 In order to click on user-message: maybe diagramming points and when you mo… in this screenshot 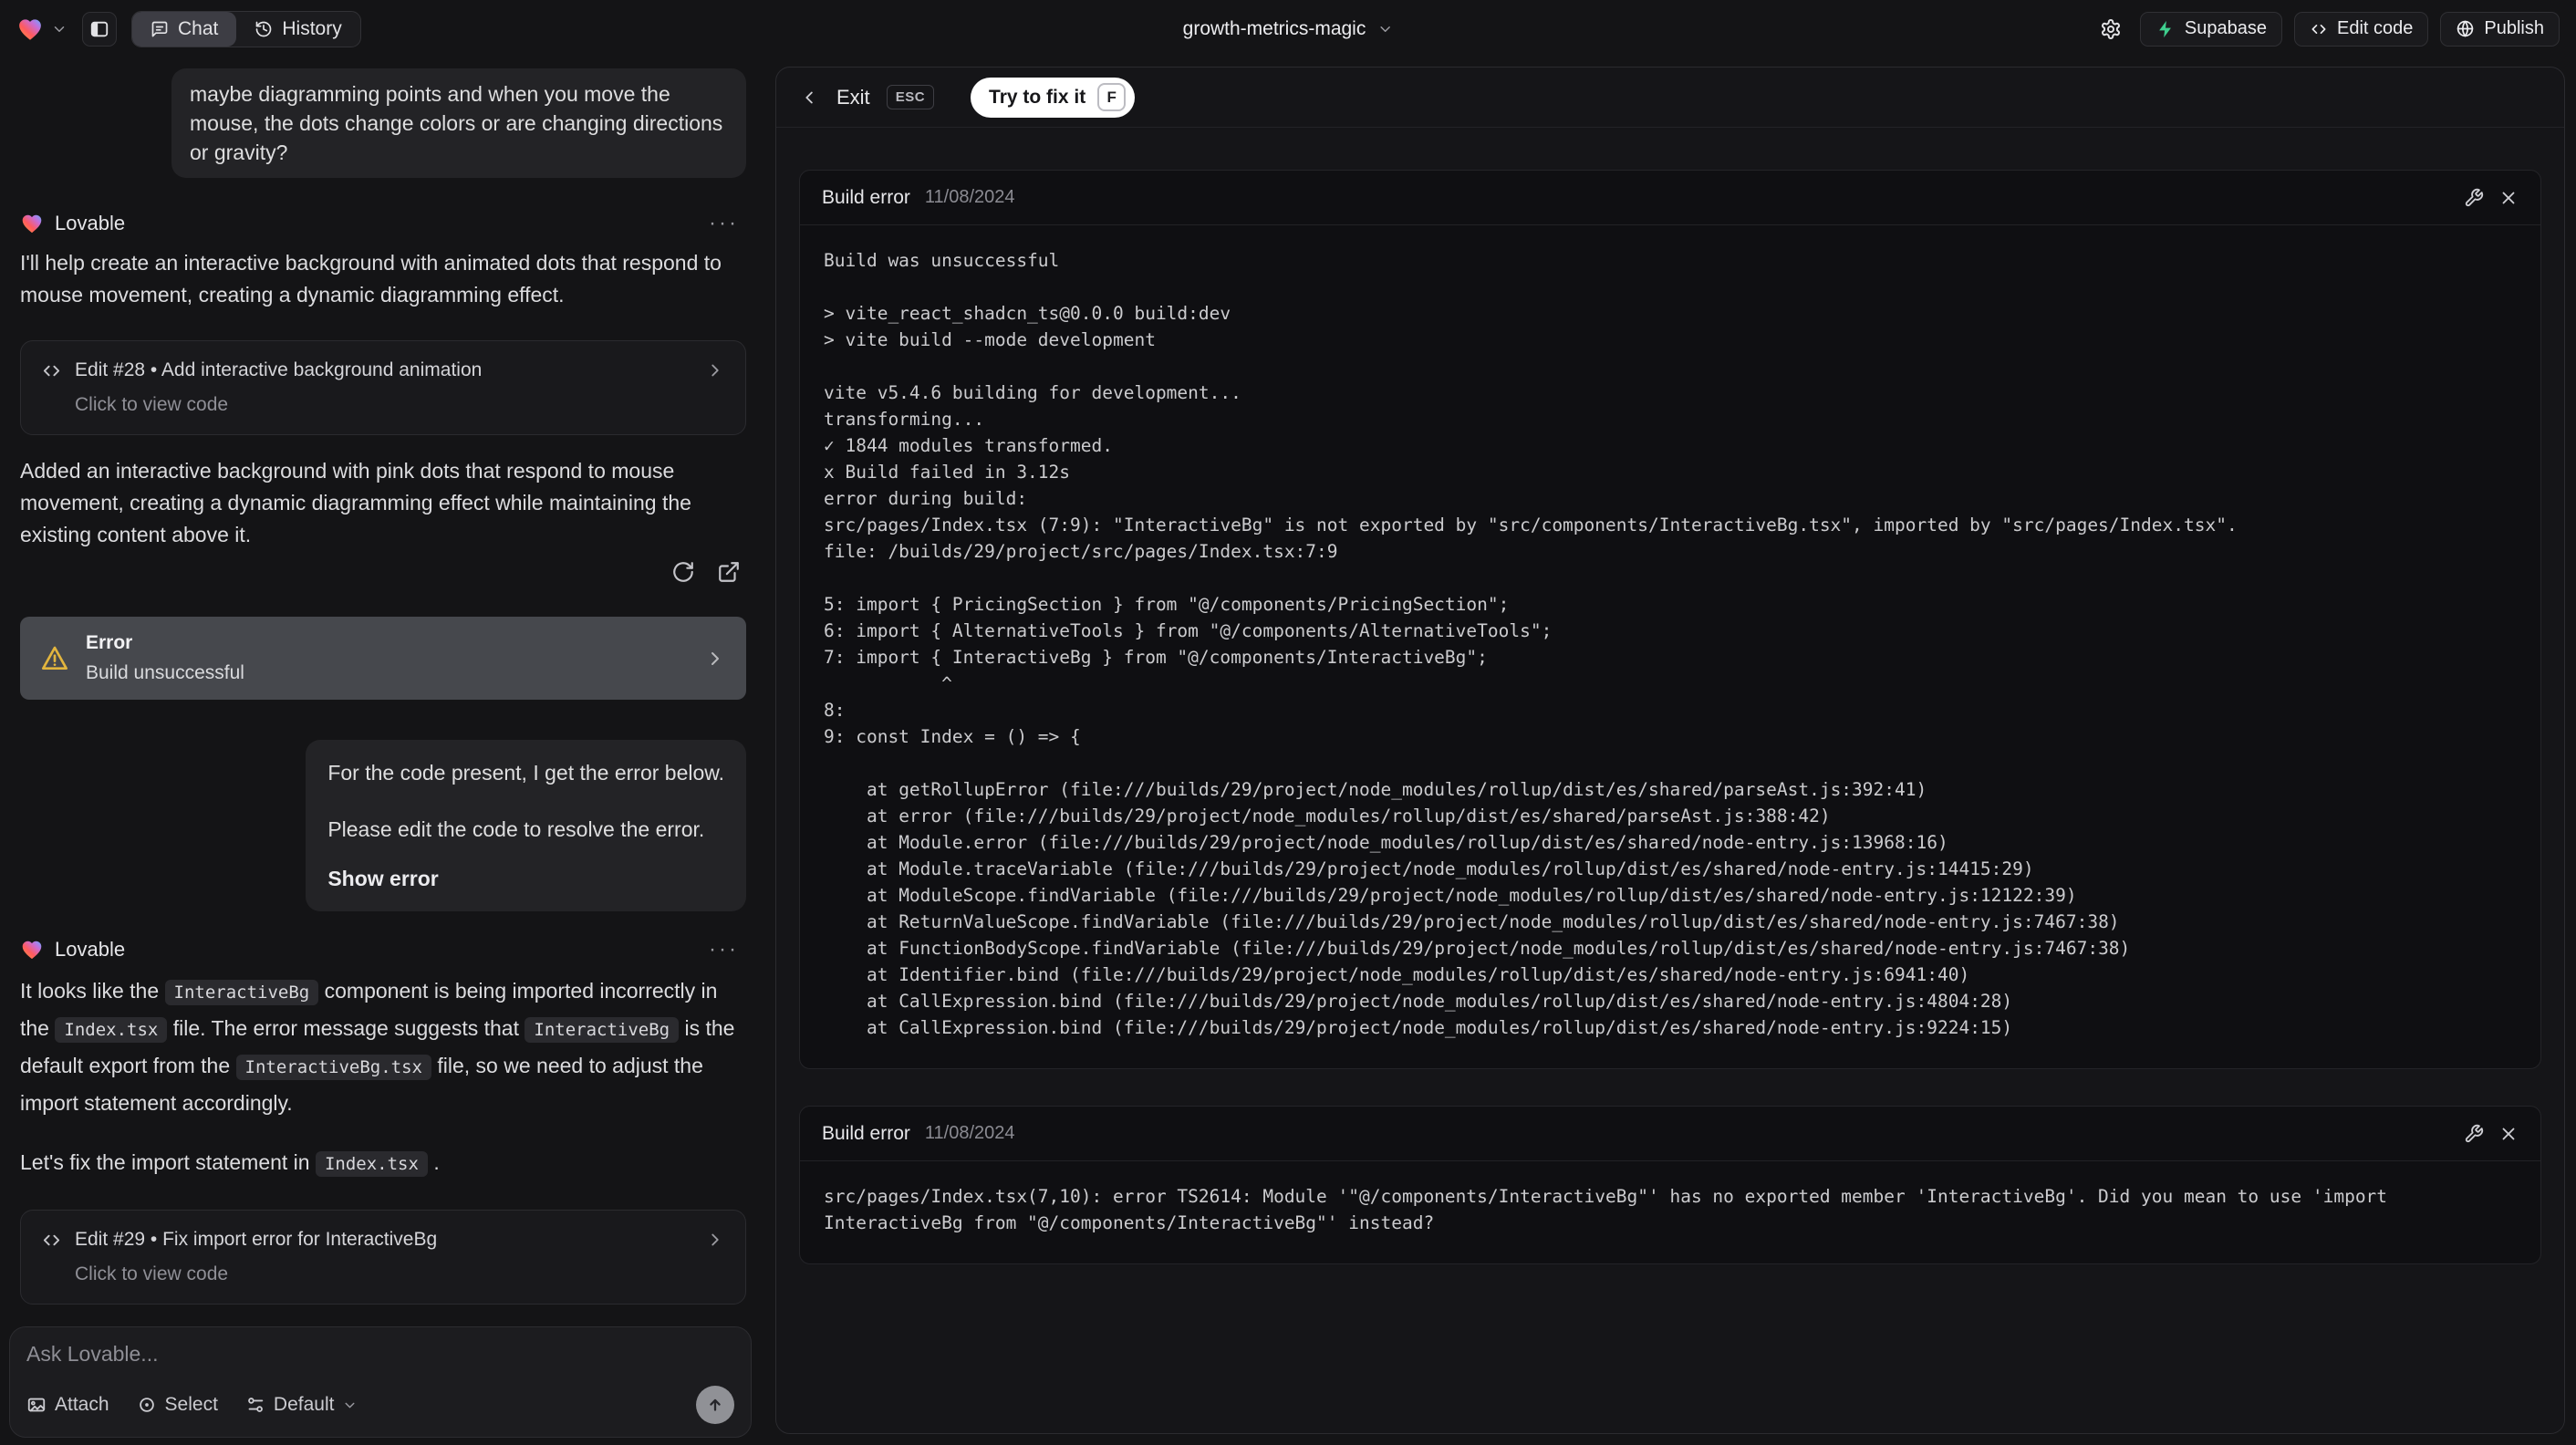, I will do `click(459, 123)`.